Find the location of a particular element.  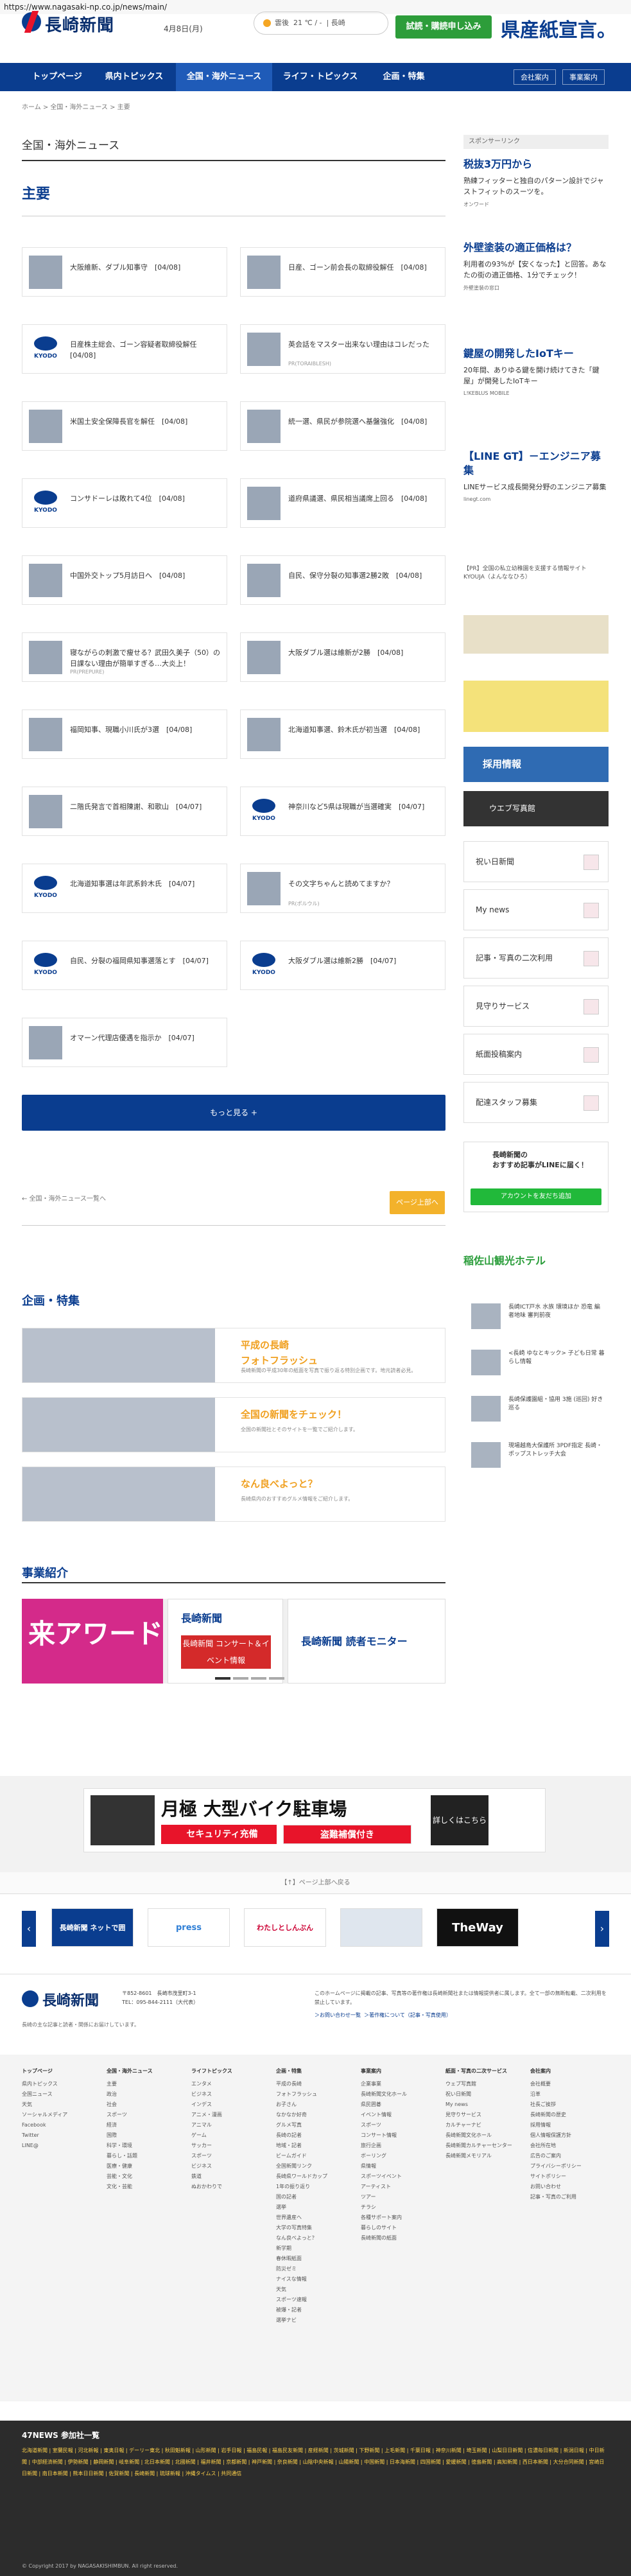

article-card: その文字ちゃんと読めてますか？ PR(ポルウル) is located at coordinates (342, 888).